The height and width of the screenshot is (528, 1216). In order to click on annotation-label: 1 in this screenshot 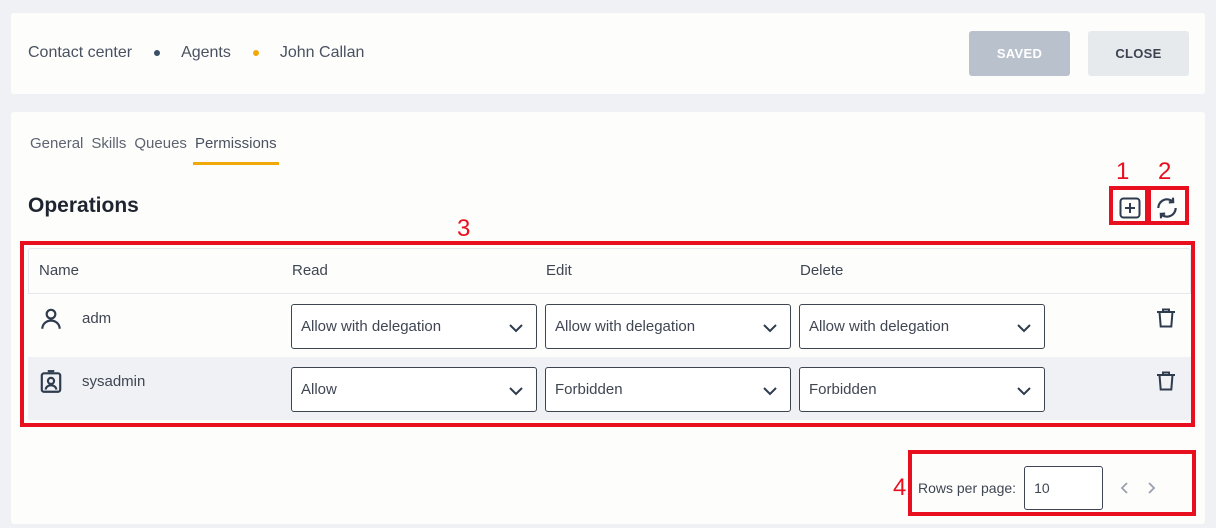, I will do `click(1123, 171)`.